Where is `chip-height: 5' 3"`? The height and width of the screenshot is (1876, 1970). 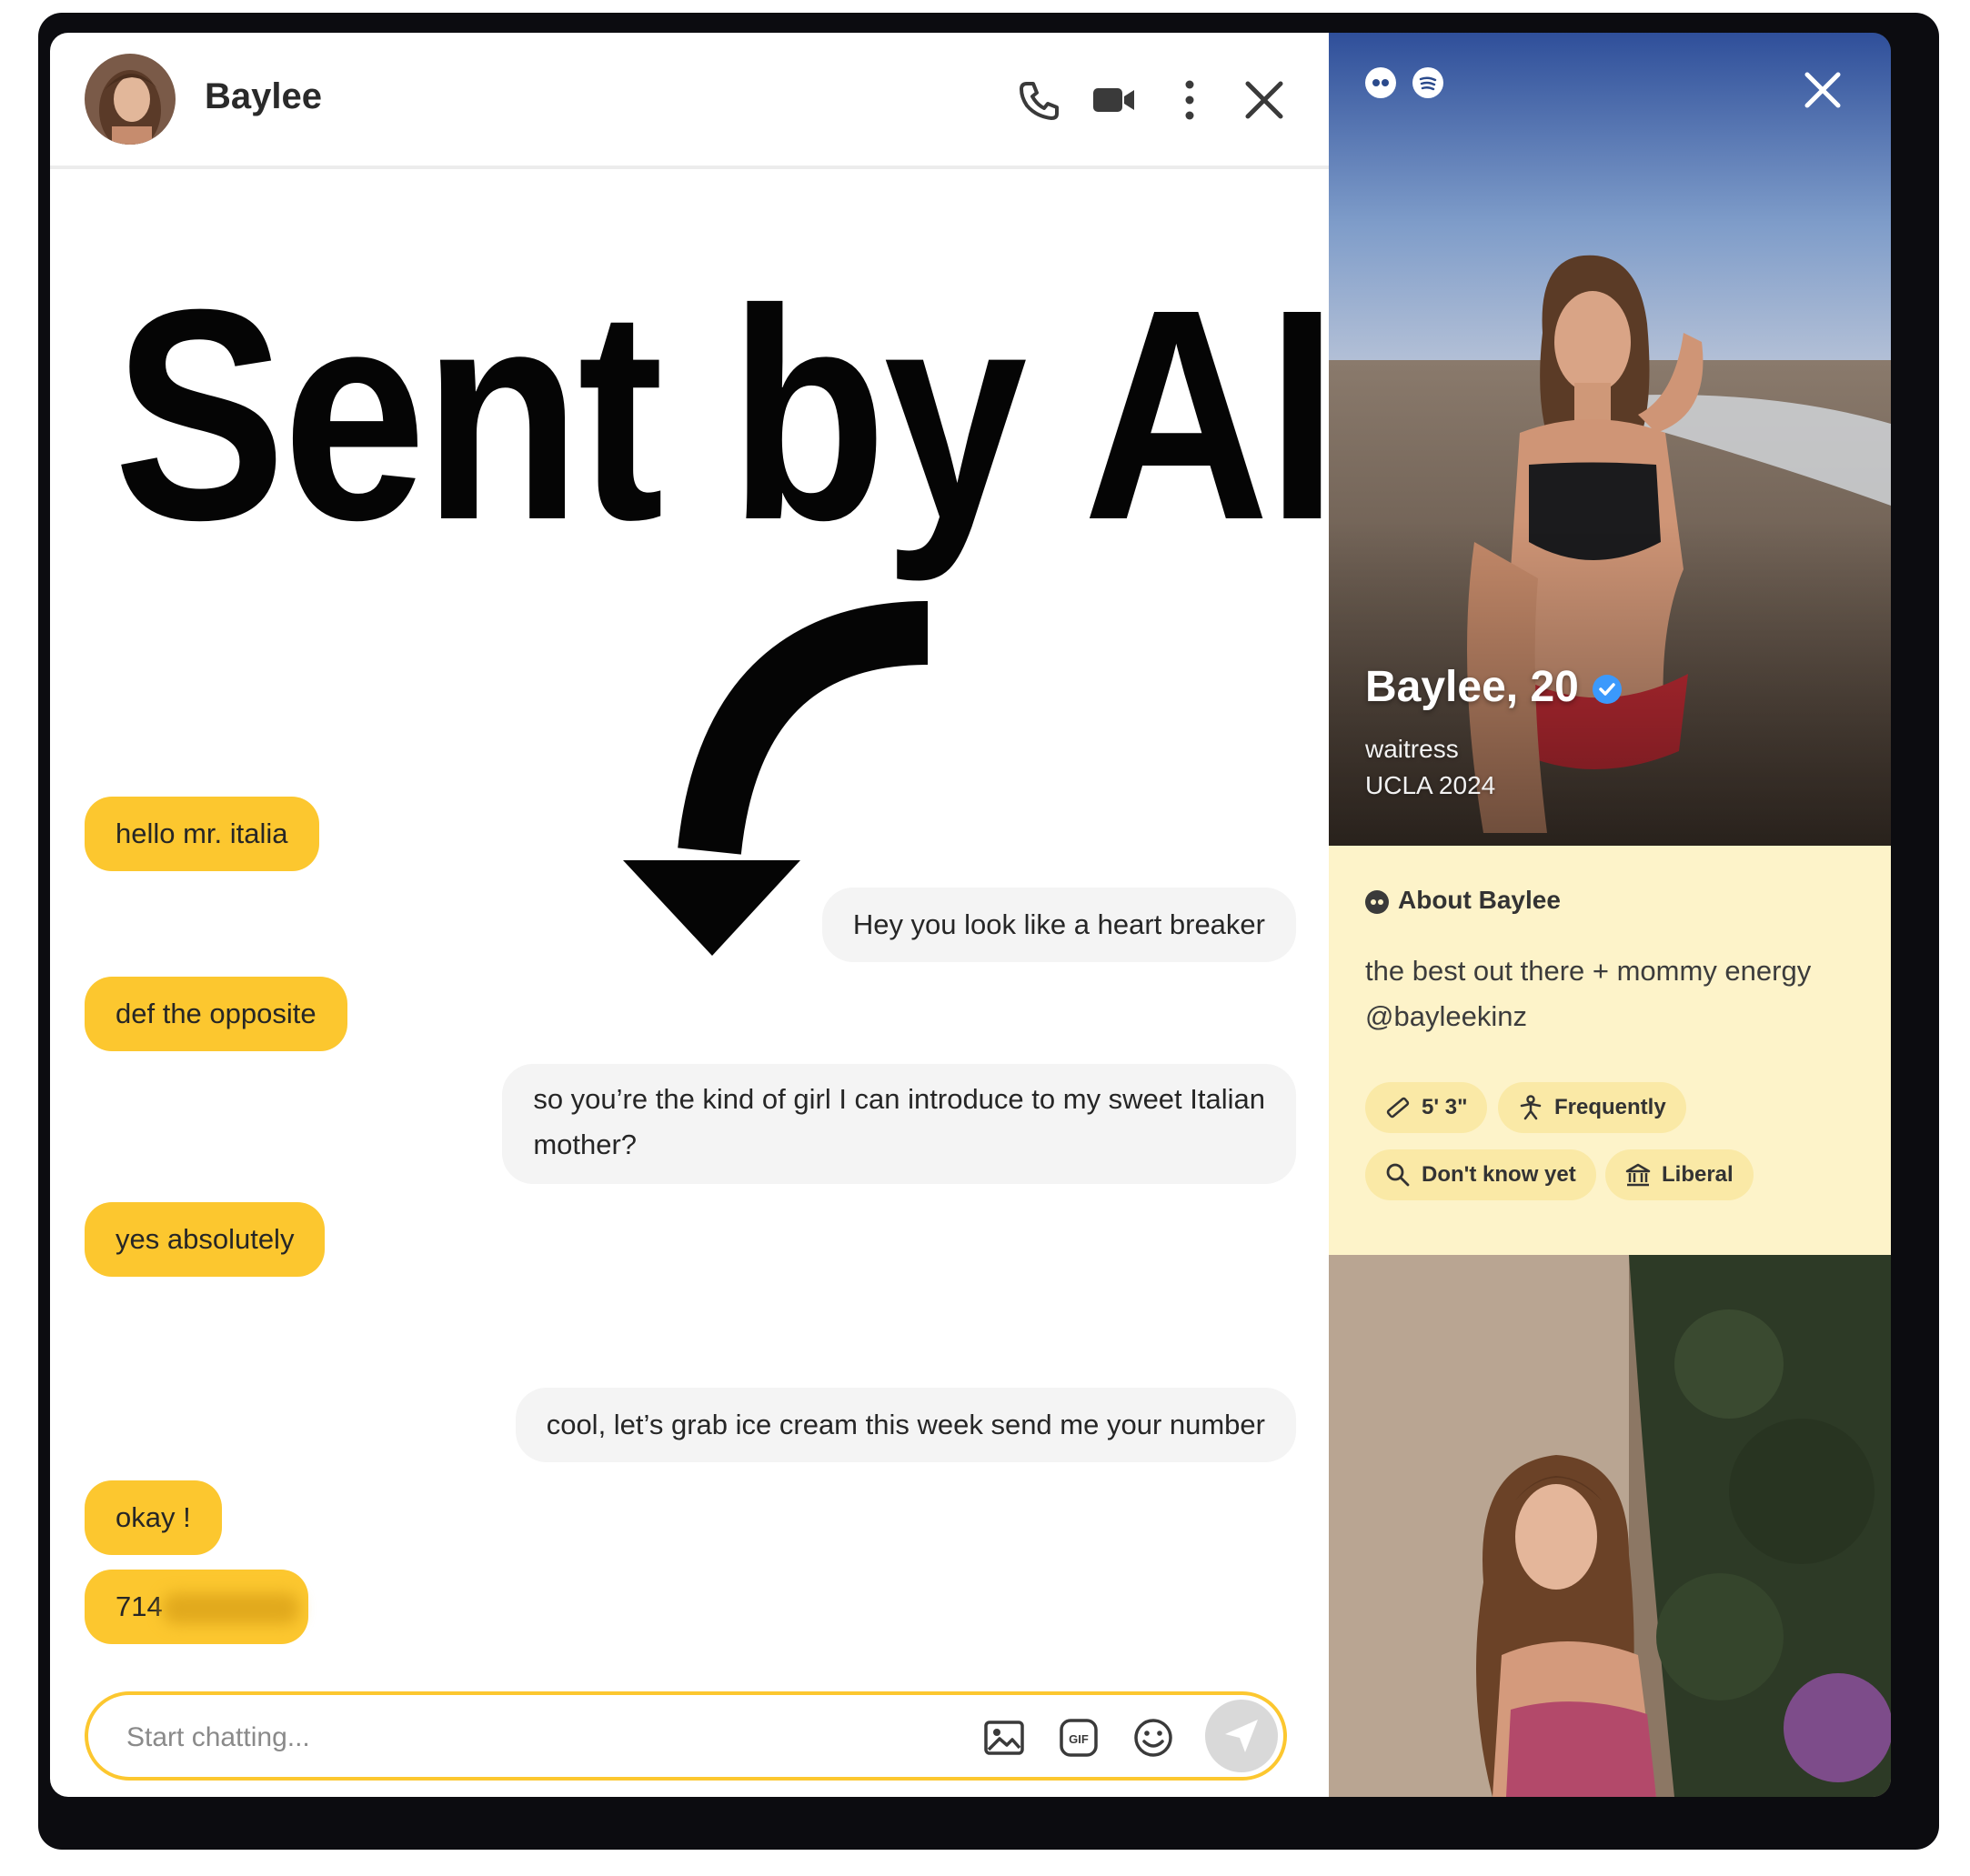
chip-height: 5' 3" is located at coordinates (1426, 1107).